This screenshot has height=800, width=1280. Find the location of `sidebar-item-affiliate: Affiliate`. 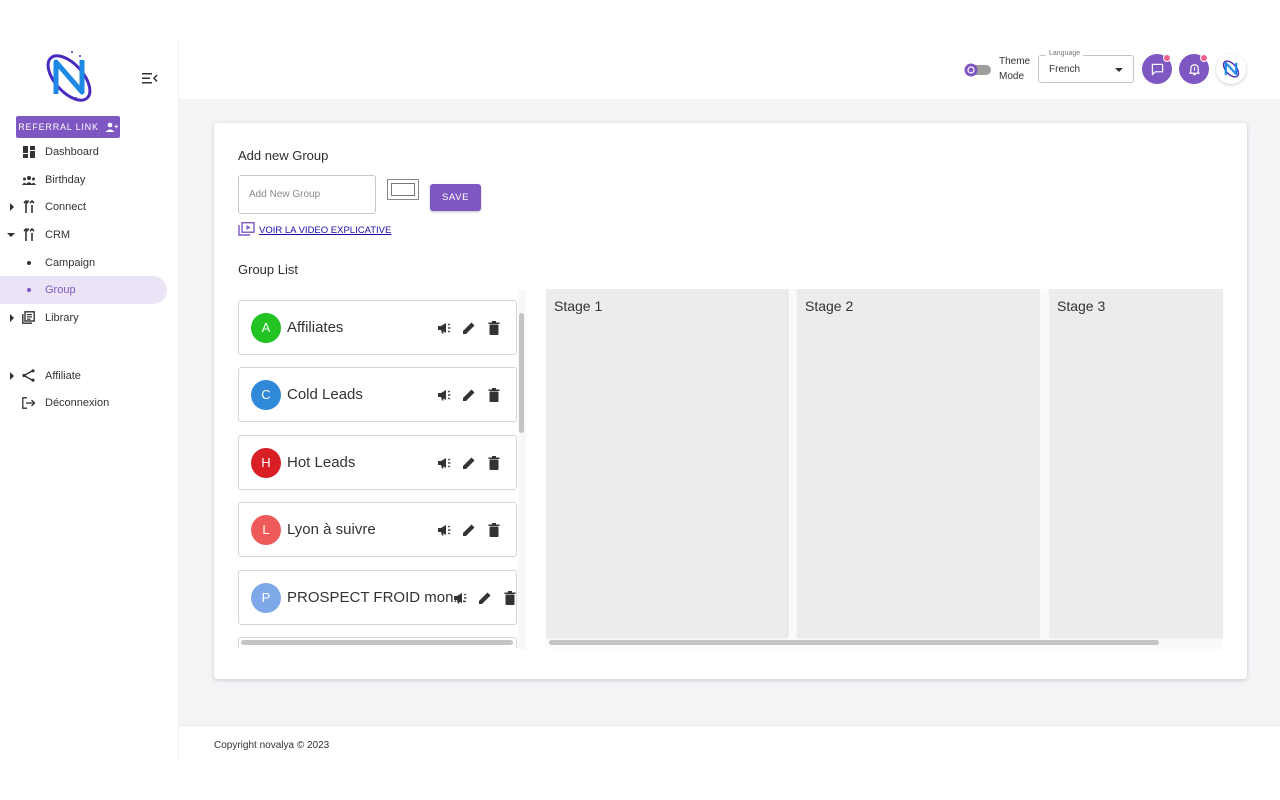

sidebar-item-affiliate: Affiliate is located at coordinates (89, 376).